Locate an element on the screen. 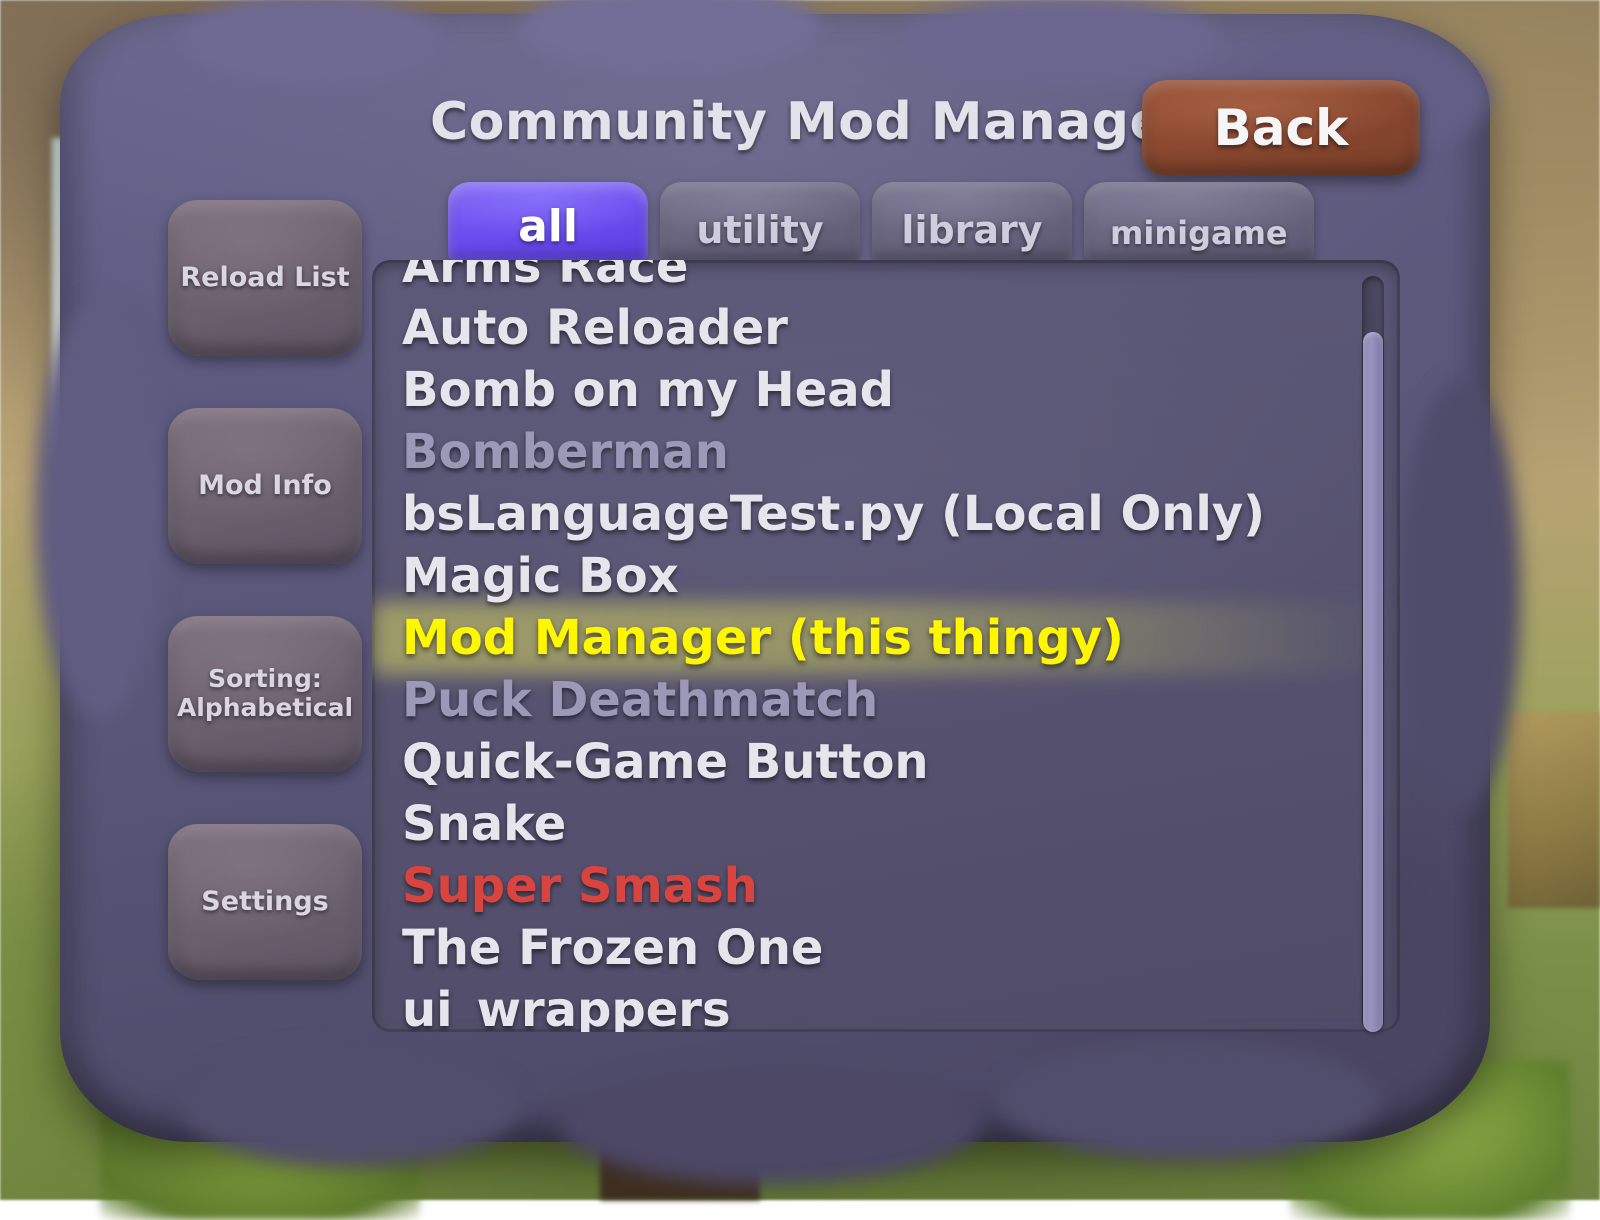 This screenshot has height=1220, width=1600. back-button: Back is located at coordinates (1281, 128).